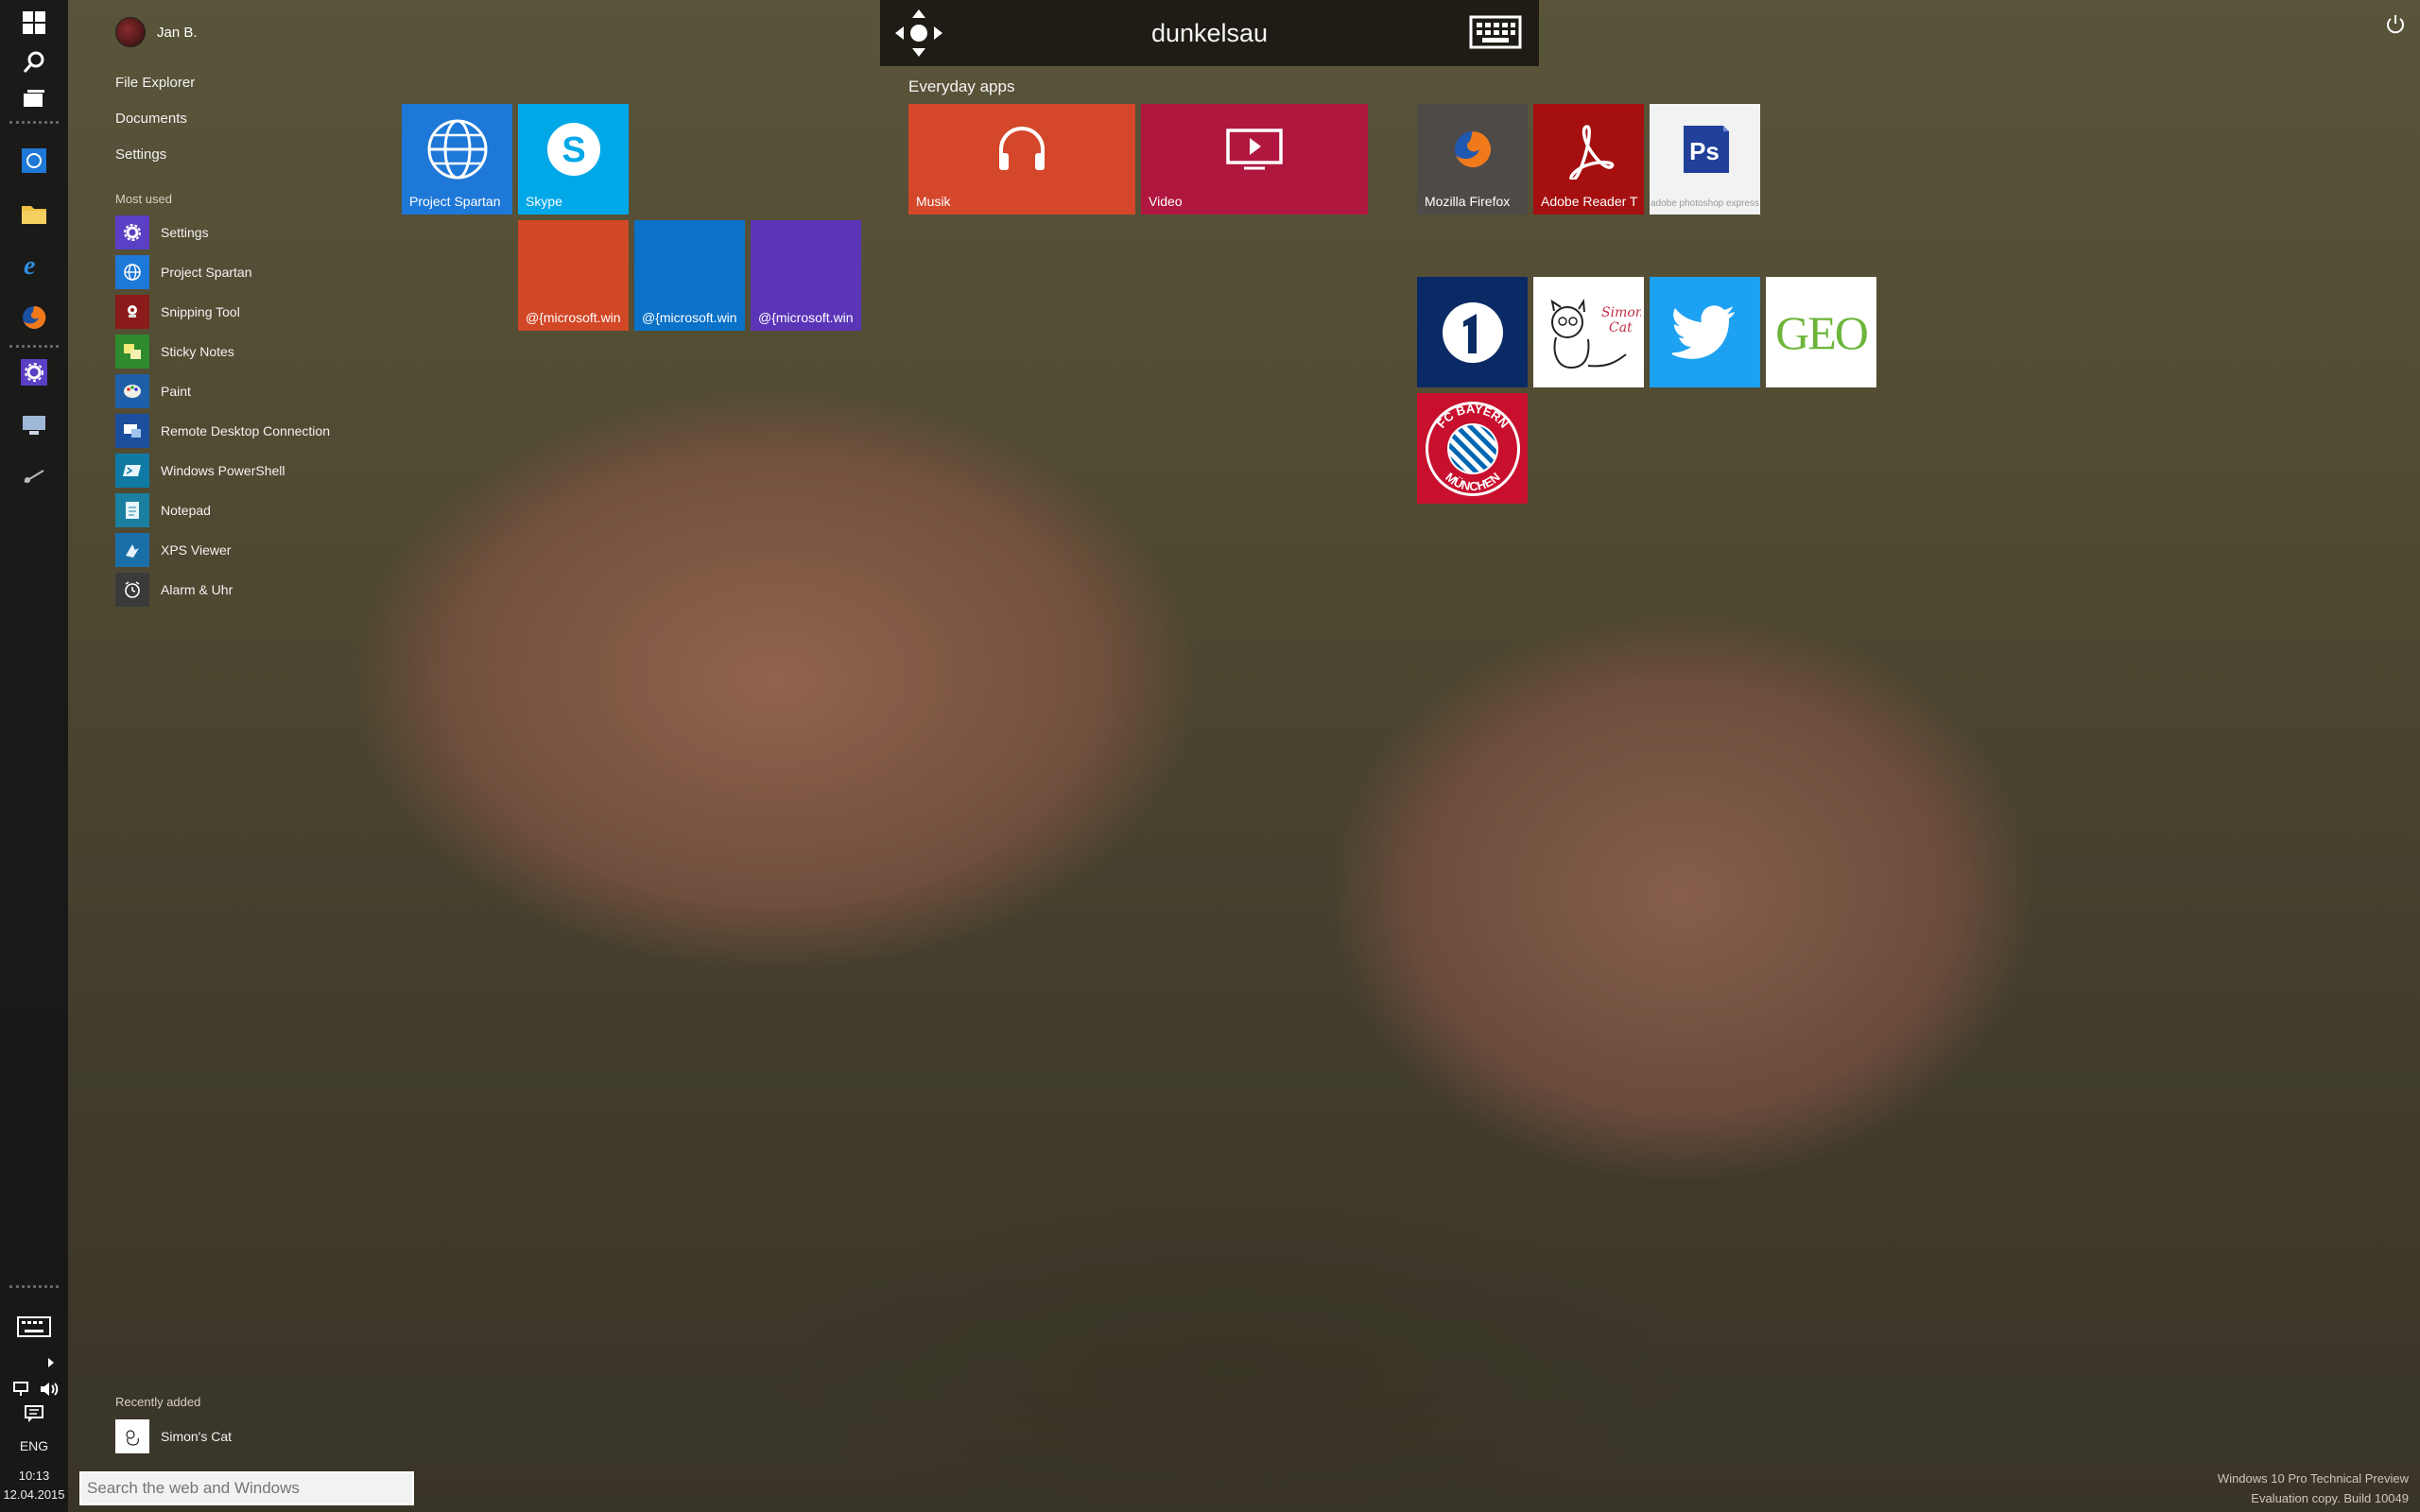  Describe the element at coordinates (177, 32) in the screenshot. I see `user-name: Jan B.` at that location.